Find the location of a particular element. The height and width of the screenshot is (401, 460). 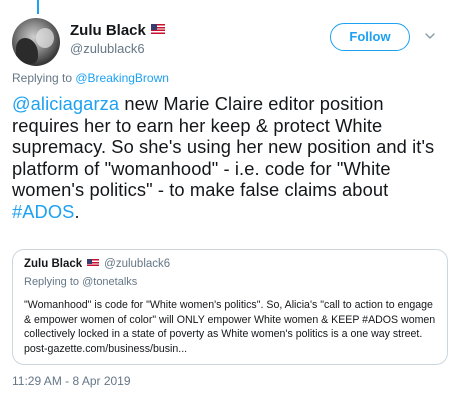

tweet-body-end: . is located at coordinates (77, 211).